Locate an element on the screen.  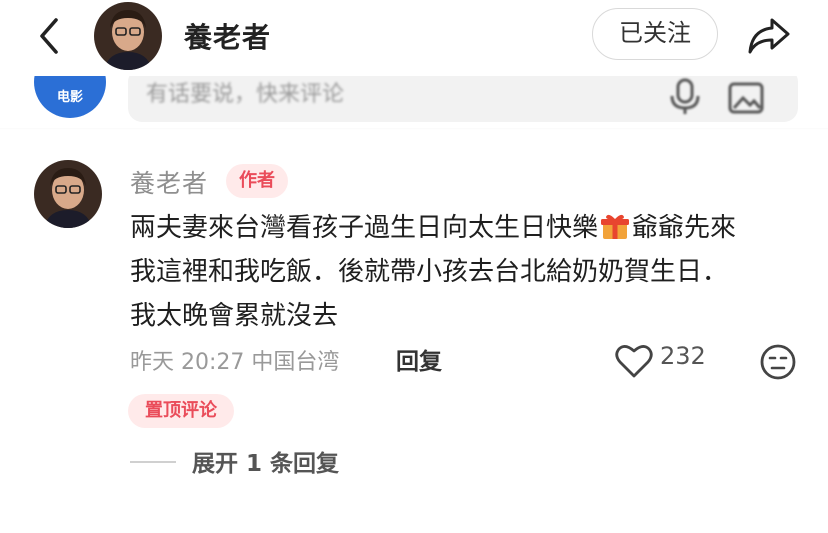
top-bar: 養老者 已关注 is located at coordinates (414, 38).